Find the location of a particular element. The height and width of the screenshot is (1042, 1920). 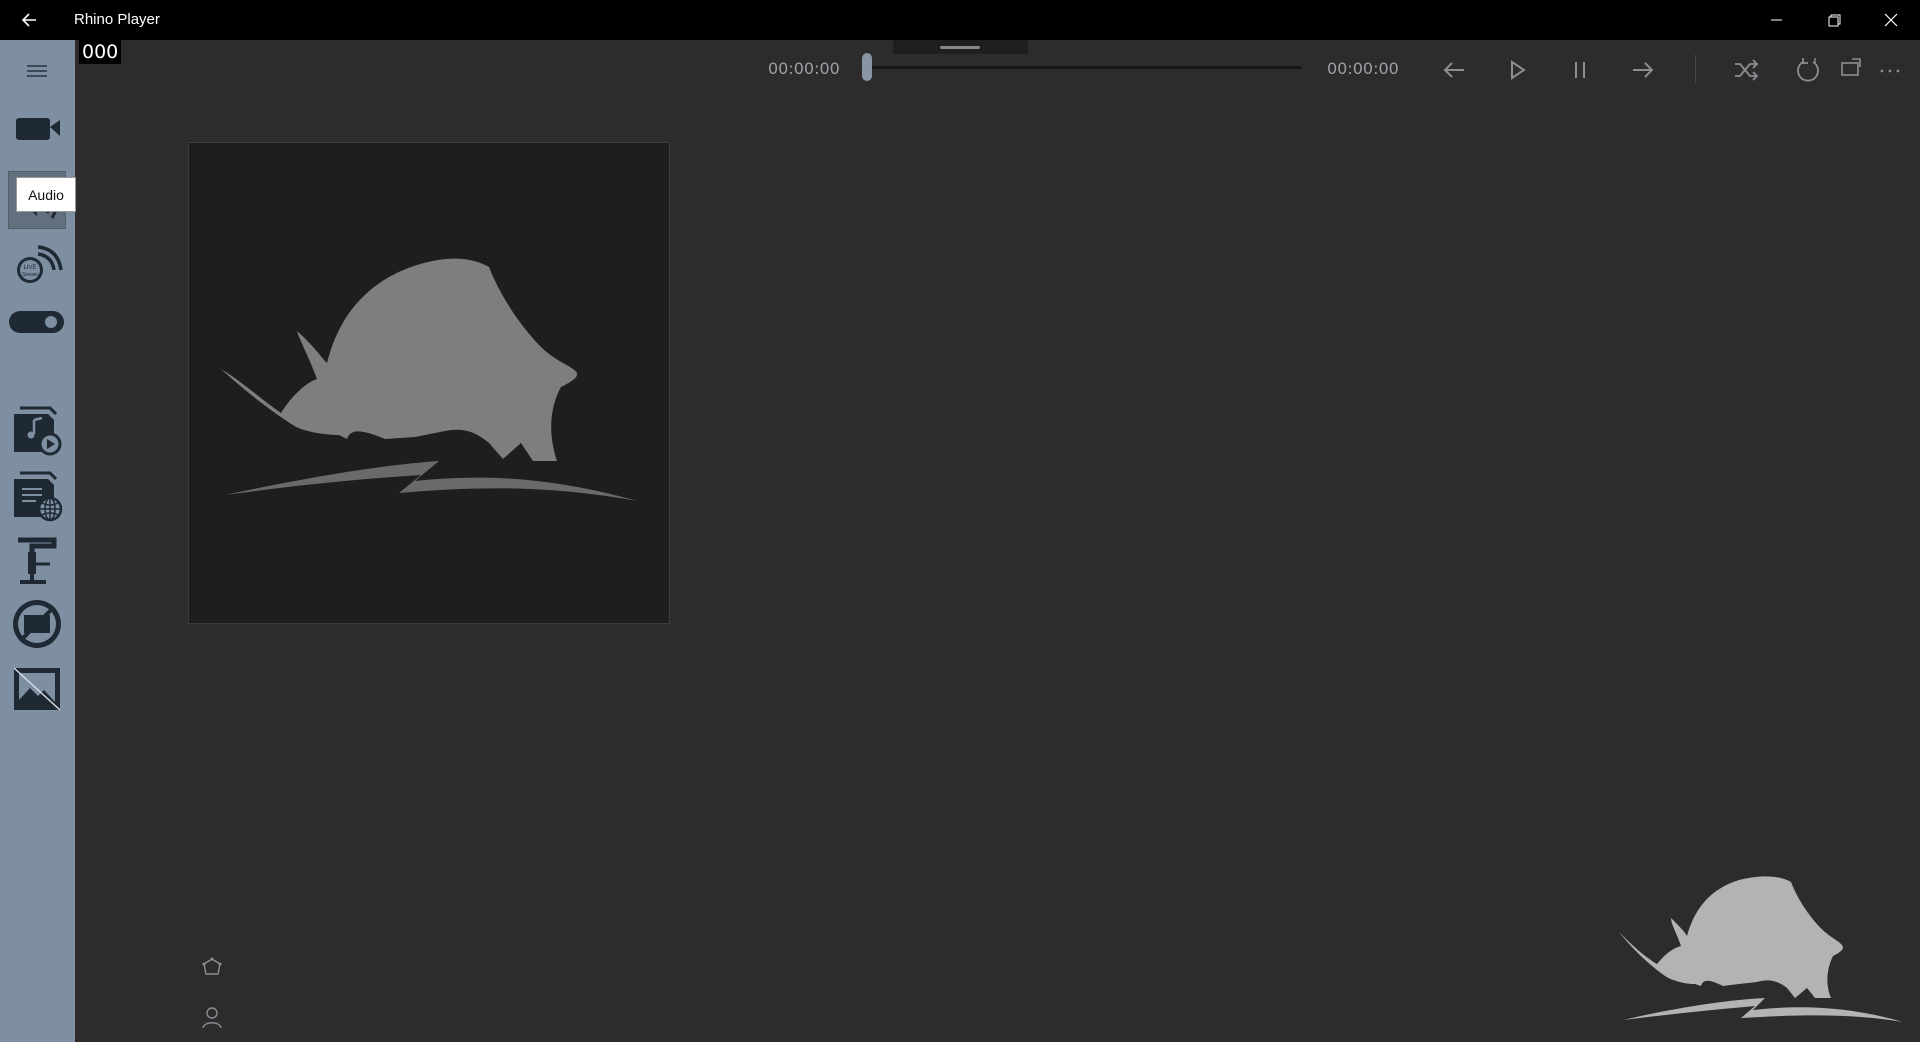

previous-icon is located at coordinates (1453, 70).